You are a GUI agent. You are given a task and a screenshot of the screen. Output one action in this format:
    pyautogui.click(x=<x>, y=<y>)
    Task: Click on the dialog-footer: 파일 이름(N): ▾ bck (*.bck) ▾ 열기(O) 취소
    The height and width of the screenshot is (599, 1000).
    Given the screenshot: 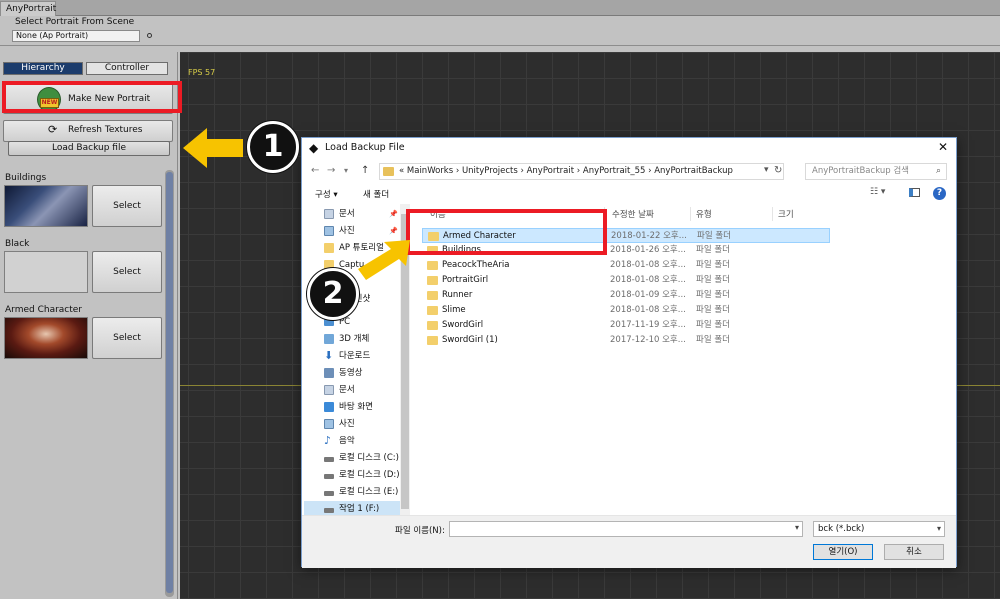 What is the action you would take?
    pyautogui.click(x=629, y=541)
    